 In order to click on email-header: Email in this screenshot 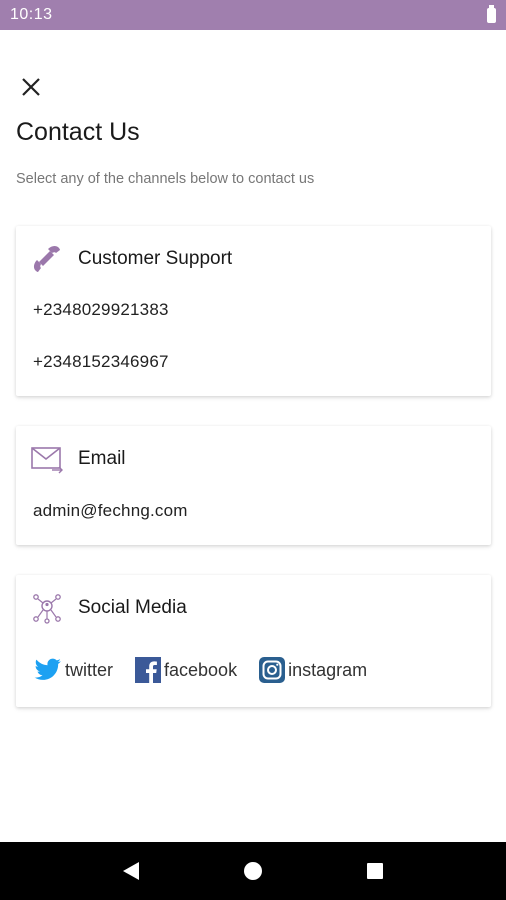, I will do `click(78, 459)`.